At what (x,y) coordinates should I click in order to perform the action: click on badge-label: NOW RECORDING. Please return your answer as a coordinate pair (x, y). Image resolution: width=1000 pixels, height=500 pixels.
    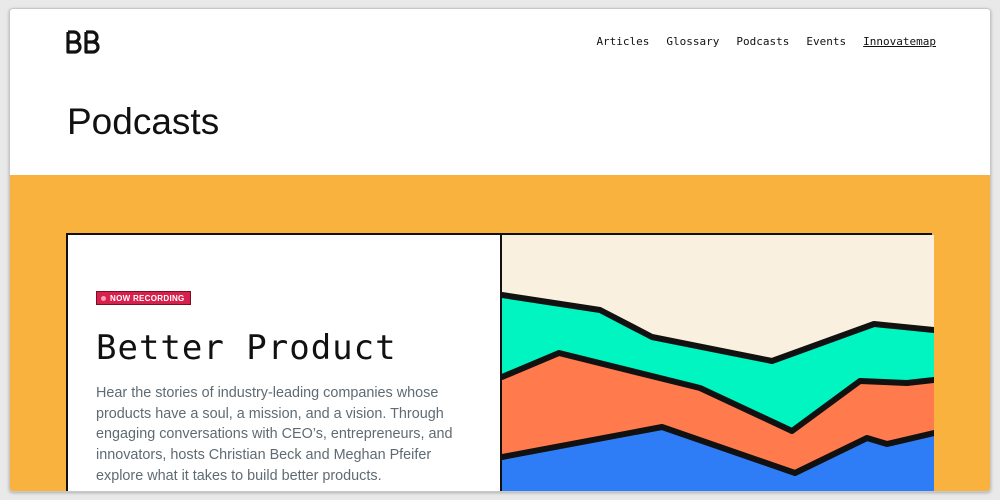
    Looking at the image, I should click on (147, 298).